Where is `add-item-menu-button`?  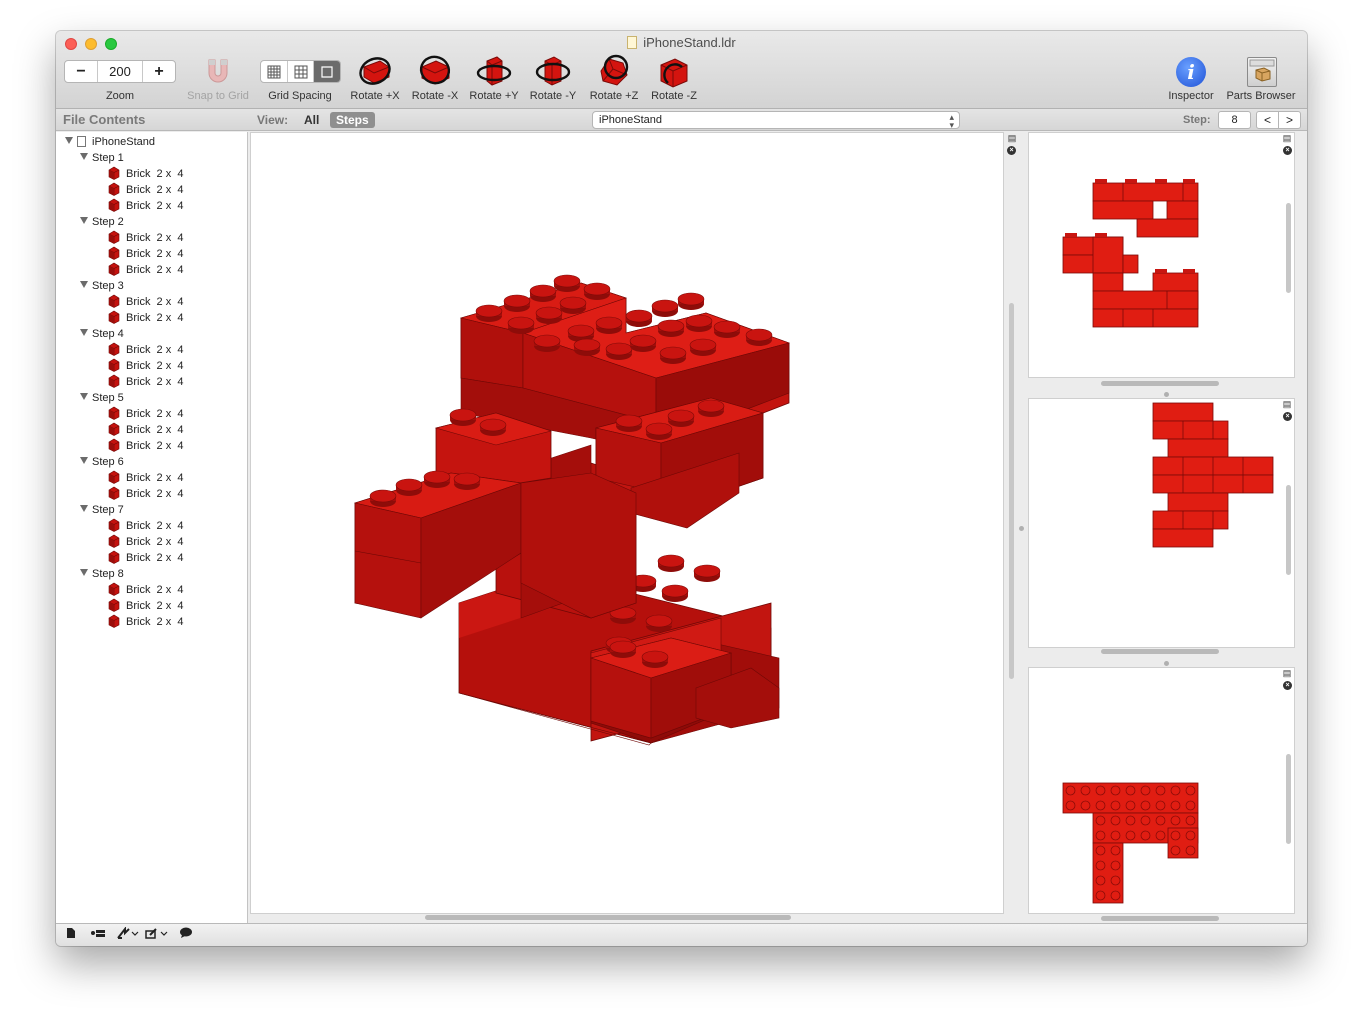
add-item-menu-button is located at coordinates (157, 935).